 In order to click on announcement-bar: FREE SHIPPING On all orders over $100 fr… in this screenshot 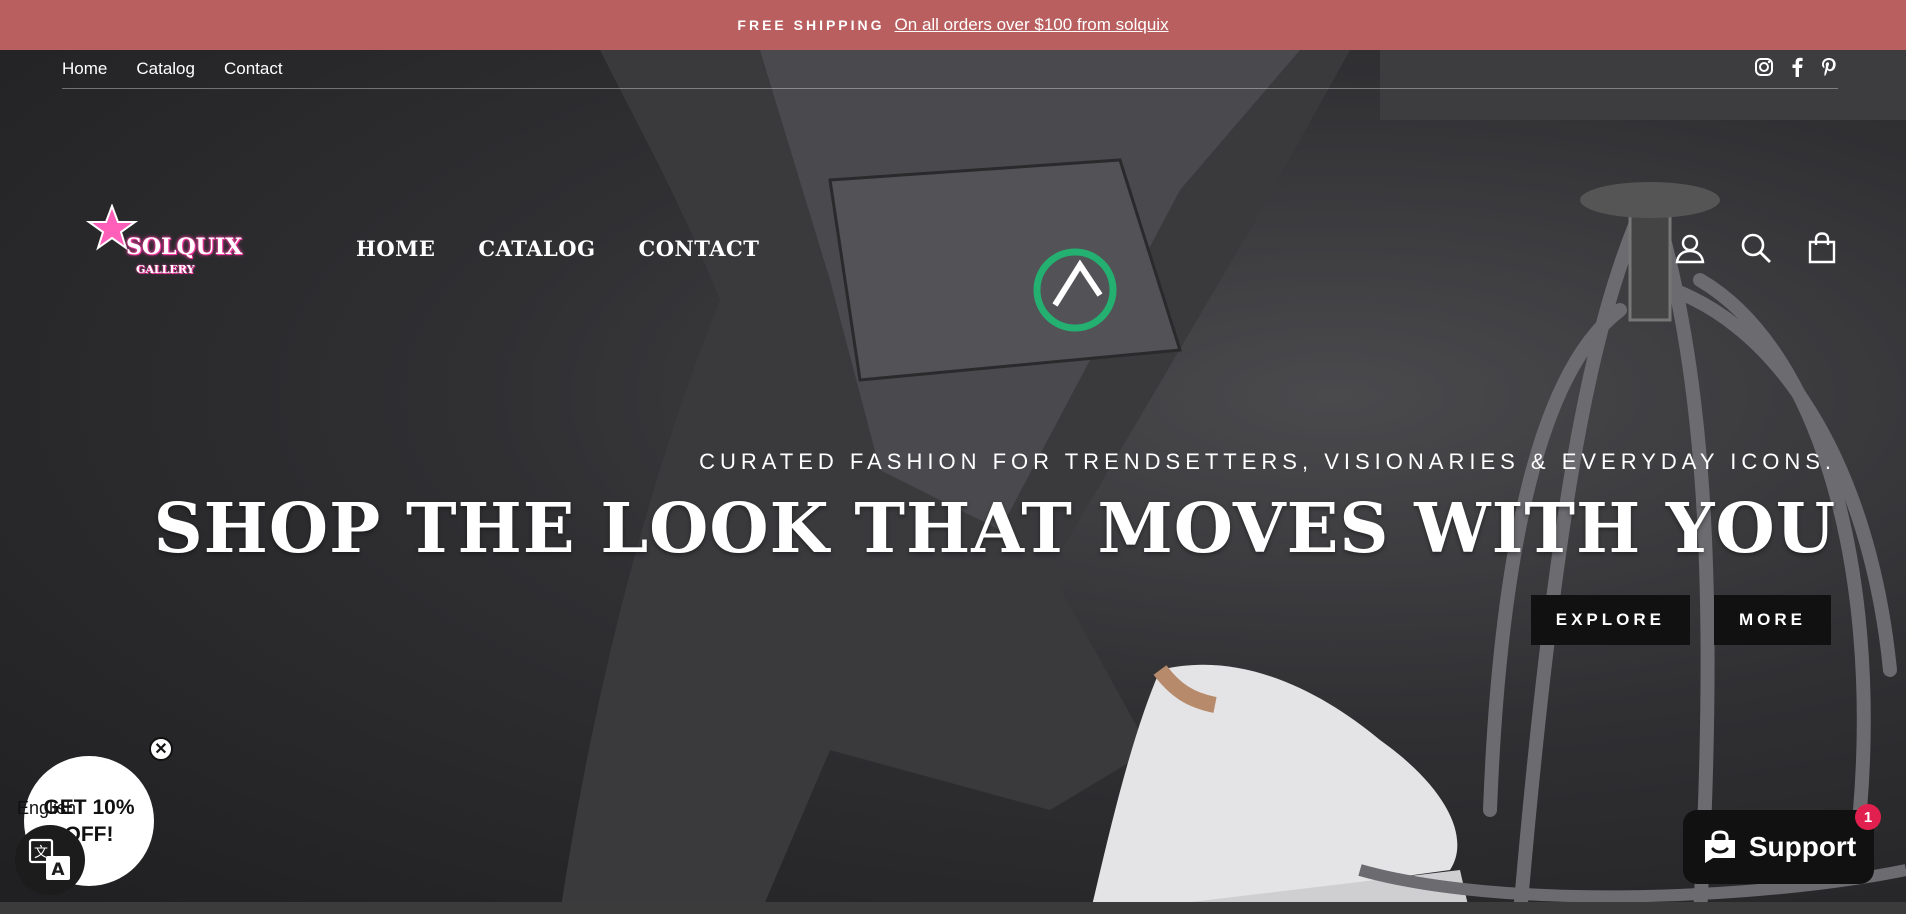, I will do `click(953, 25)`.